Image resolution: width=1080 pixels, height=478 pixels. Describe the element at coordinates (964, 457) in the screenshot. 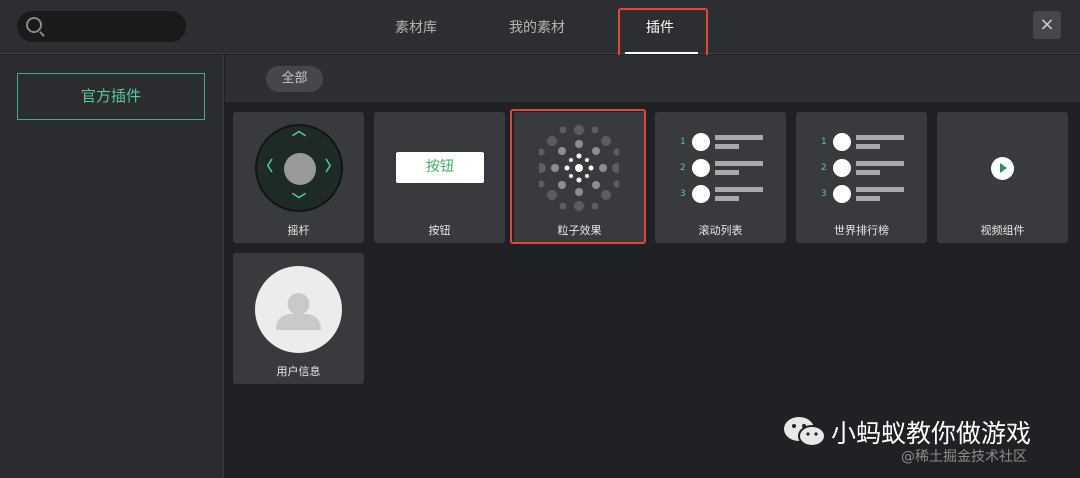

I see `watermark-subtitle: @稀土掘金技术社区` at that location.